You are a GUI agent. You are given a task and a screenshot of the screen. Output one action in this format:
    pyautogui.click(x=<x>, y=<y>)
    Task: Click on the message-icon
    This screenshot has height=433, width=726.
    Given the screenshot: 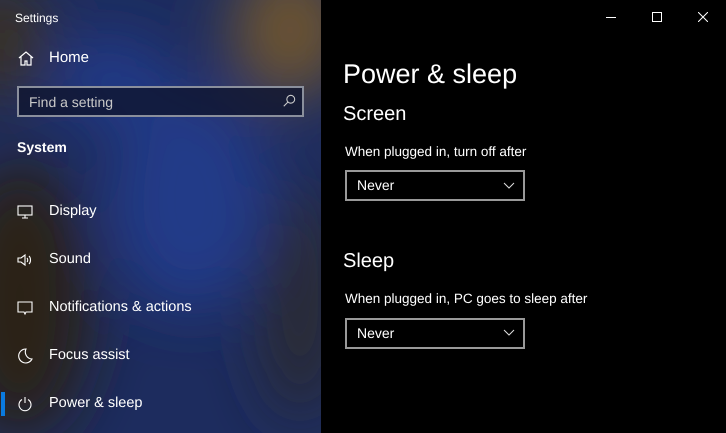 What is the action you would take?
    pyautogui.click(x=25, y=308)
    